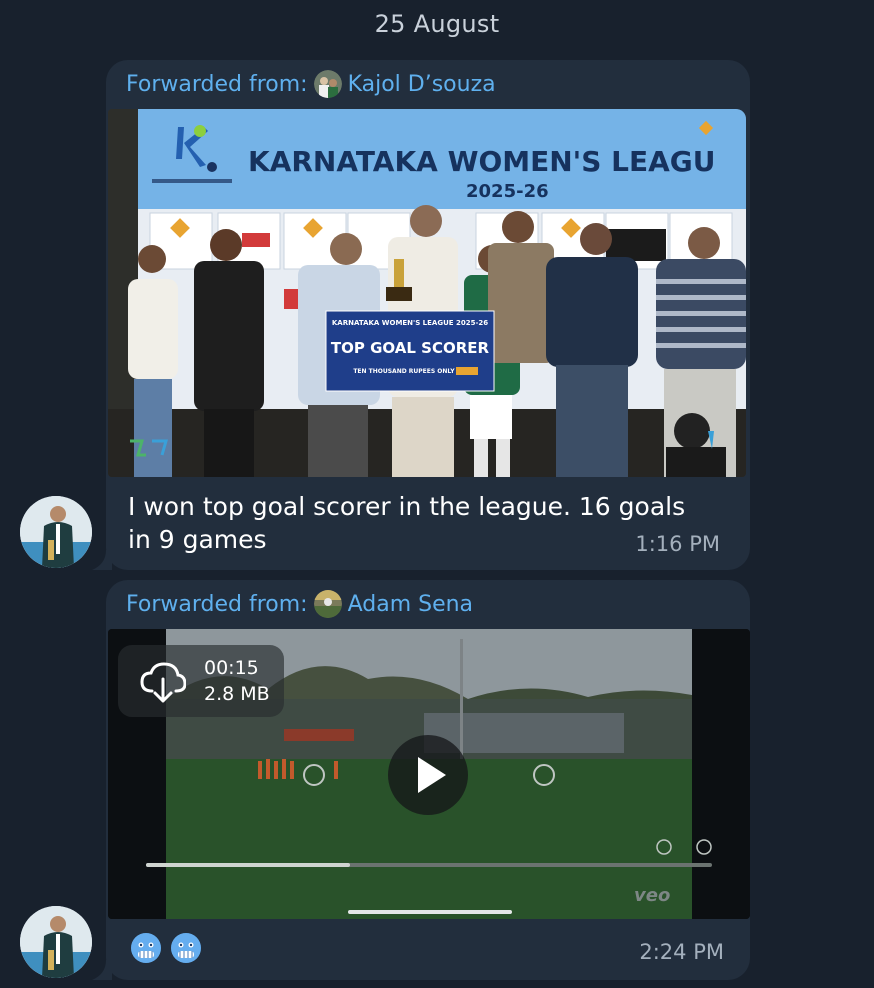  What do you see at coordinates (237, 694) in the screenshot?
I see `video-size: 2.8 MB` at bounding box center [237, 694].